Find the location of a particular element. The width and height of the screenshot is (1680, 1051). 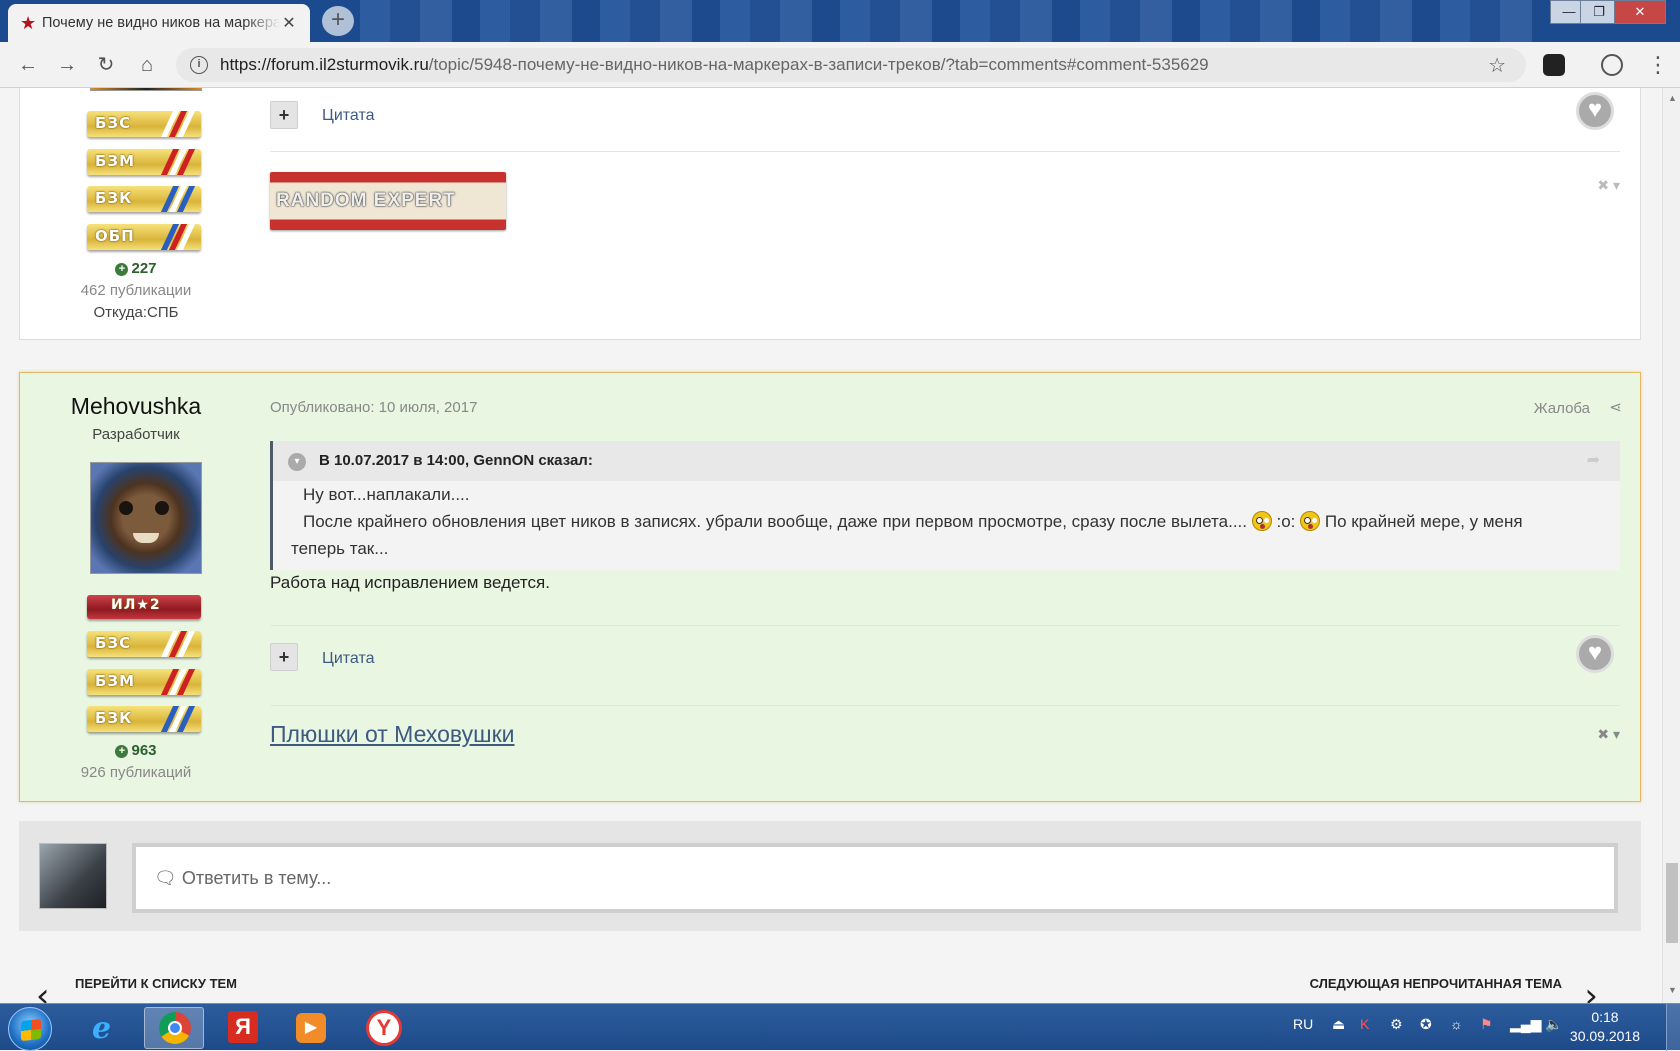

reputation-score: +963 is located at coordinates (136, 750).